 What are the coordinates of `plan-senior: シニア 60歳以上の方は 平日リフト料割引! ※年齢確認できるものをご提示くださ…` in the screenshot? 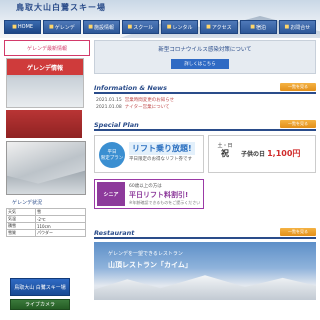 It's located at (149, 194).